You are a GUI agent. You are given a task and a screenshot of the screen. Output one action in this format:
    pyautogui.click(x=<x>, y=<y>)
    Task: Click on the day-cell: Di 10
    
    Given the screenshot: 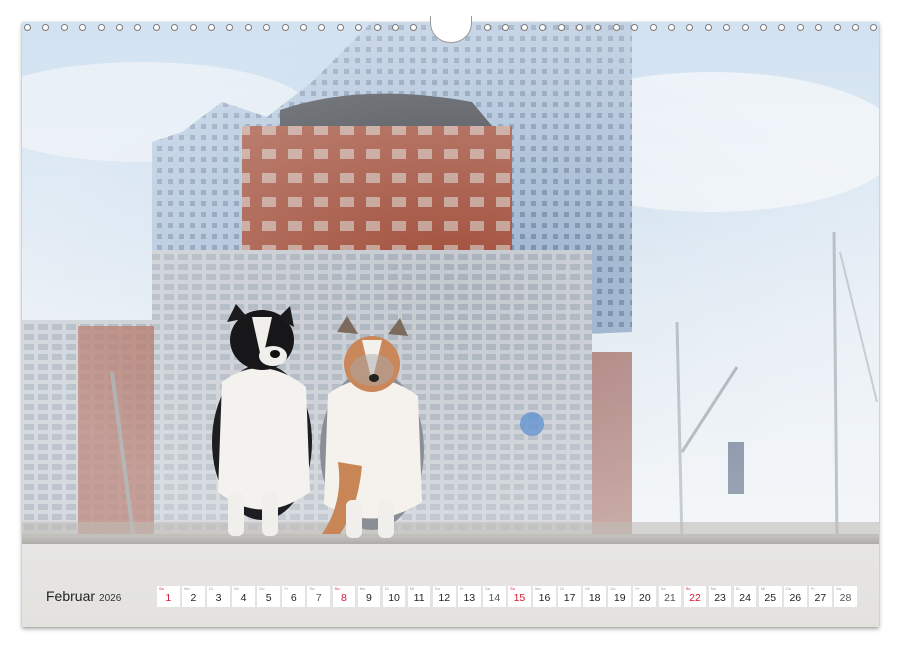 What is the action you would take?
    pyautogui.click(x=394, y=596)
    